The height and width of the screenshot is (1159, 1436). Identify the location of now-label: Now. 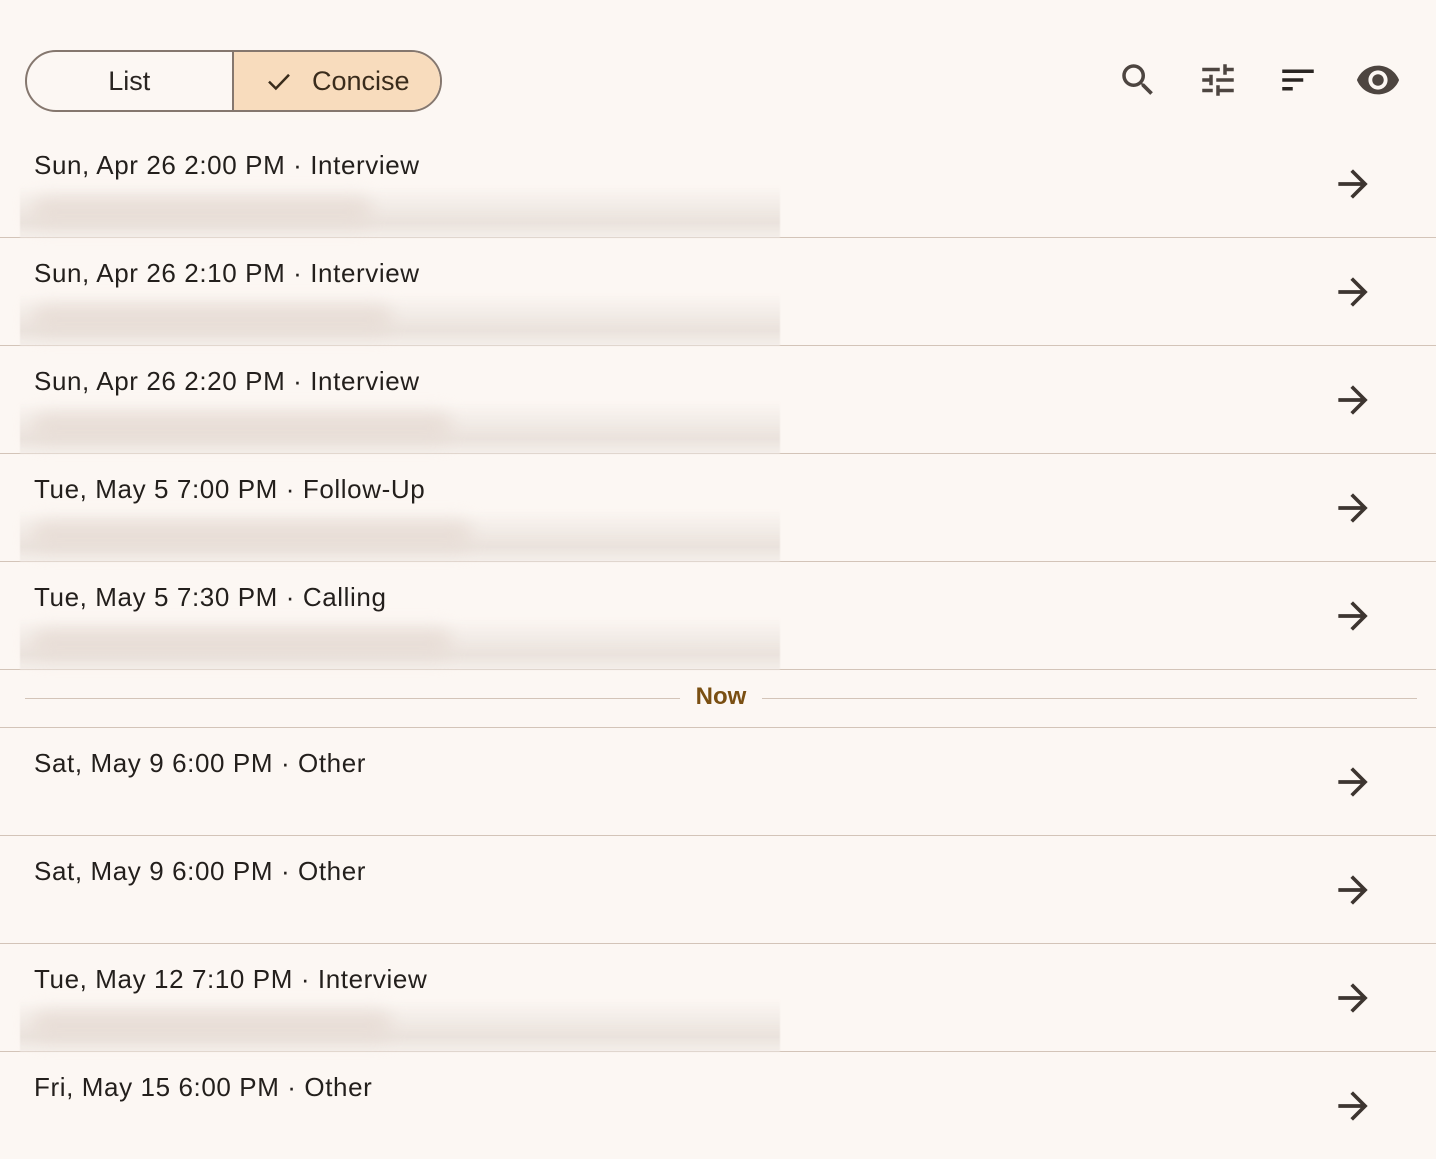
(721, 696).